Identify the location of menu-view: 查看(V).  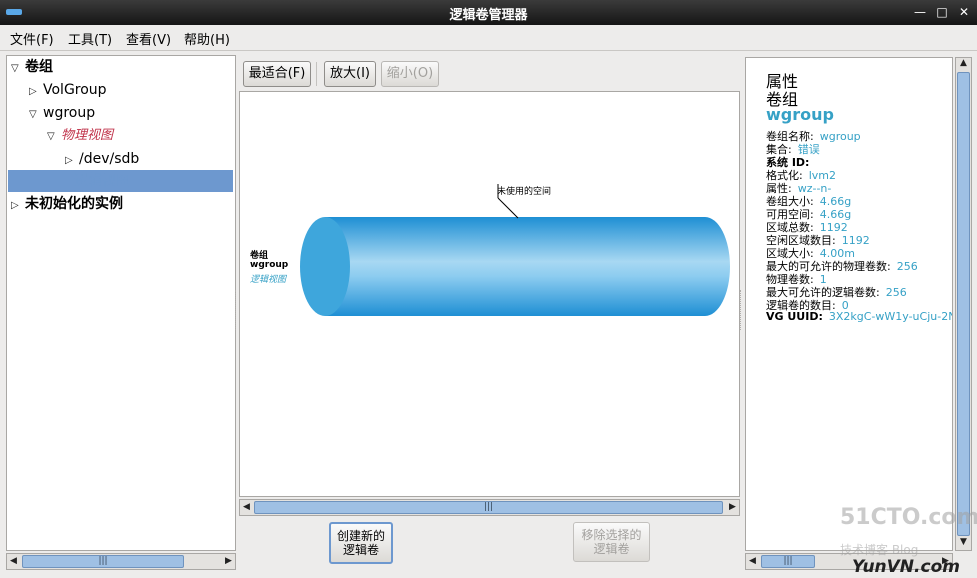
(148, 38).